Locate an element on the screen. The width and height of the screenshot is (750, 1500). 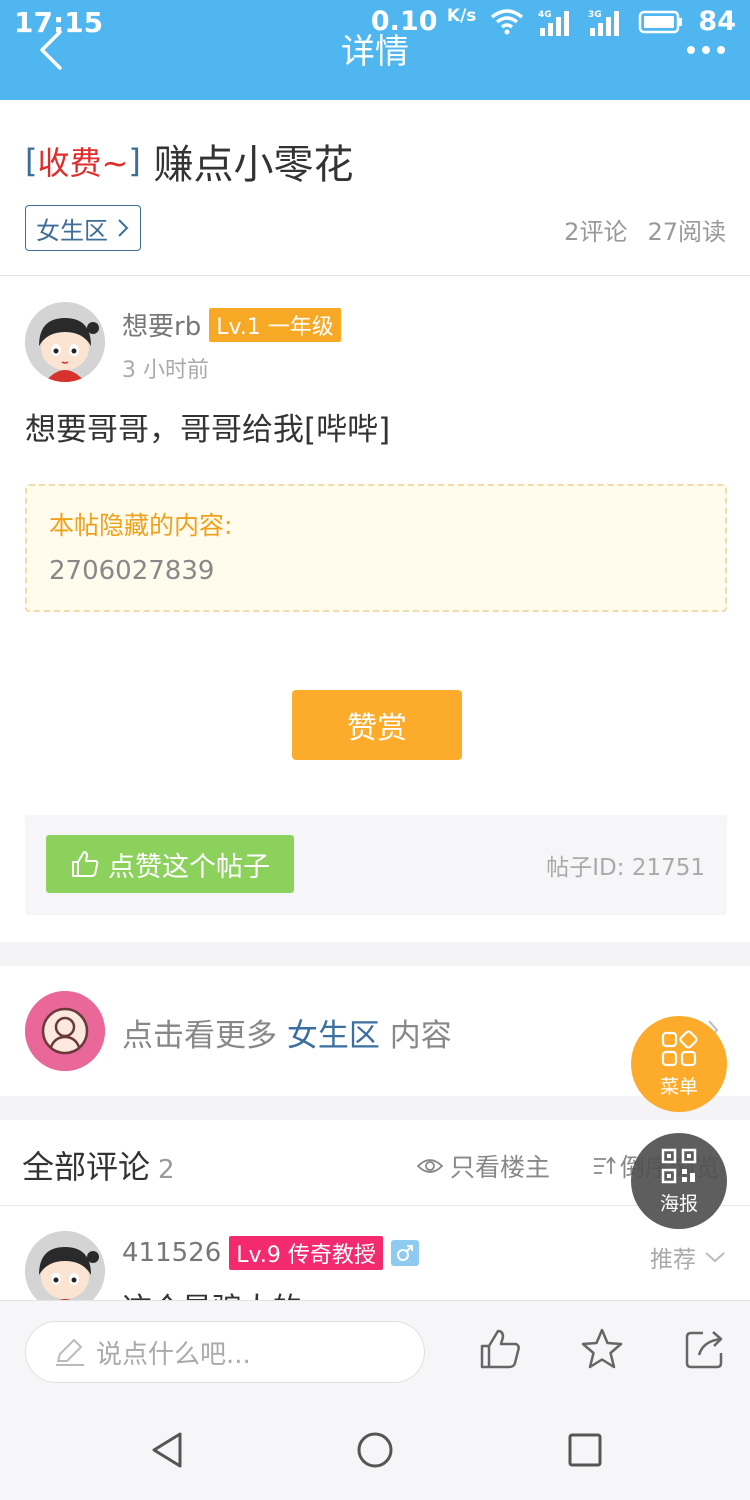
post-stats: 2评论 27阅读 is located at coordinates (645, 229).